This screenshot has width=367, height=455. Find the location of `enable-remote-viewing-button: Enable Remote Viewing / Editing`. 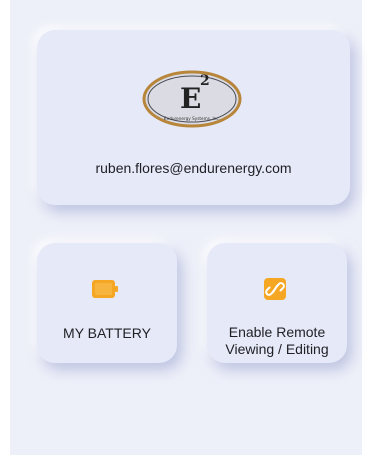

enable-remote-viewing-button: Enable Remote Viewing / Editing is located at coordinates (277, 303).